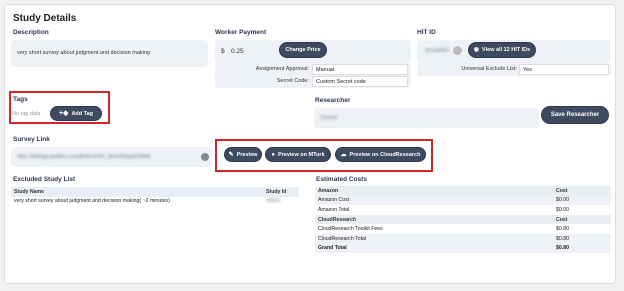 Image resolution: width=624 pixels, height=291 pixels. I want to click on universal-exclude-label: Universal Exclude List:, so click(489, 69).